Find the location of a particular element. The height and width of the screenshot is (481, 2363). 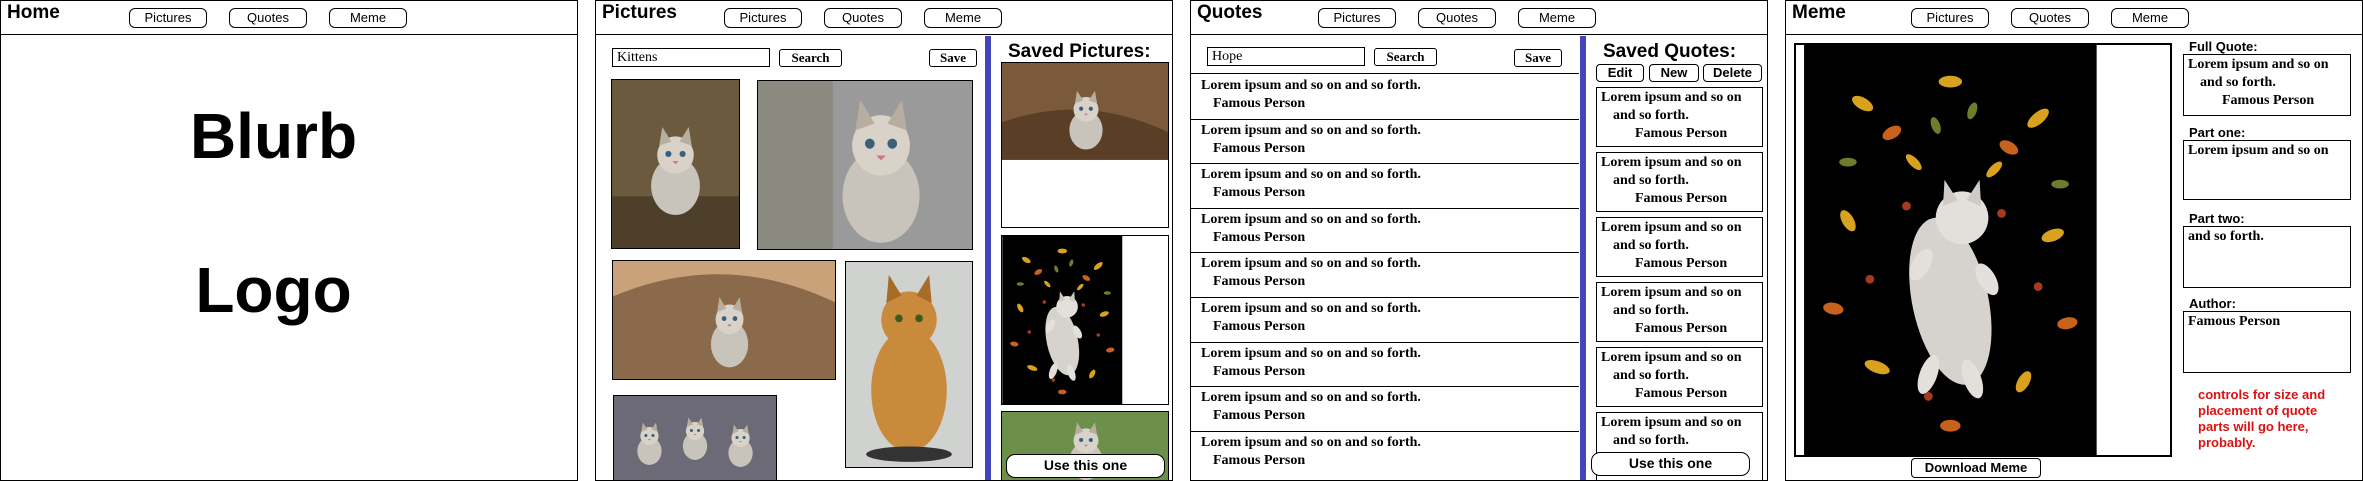

page-title: Meme is located at coordinates (1819, 12).